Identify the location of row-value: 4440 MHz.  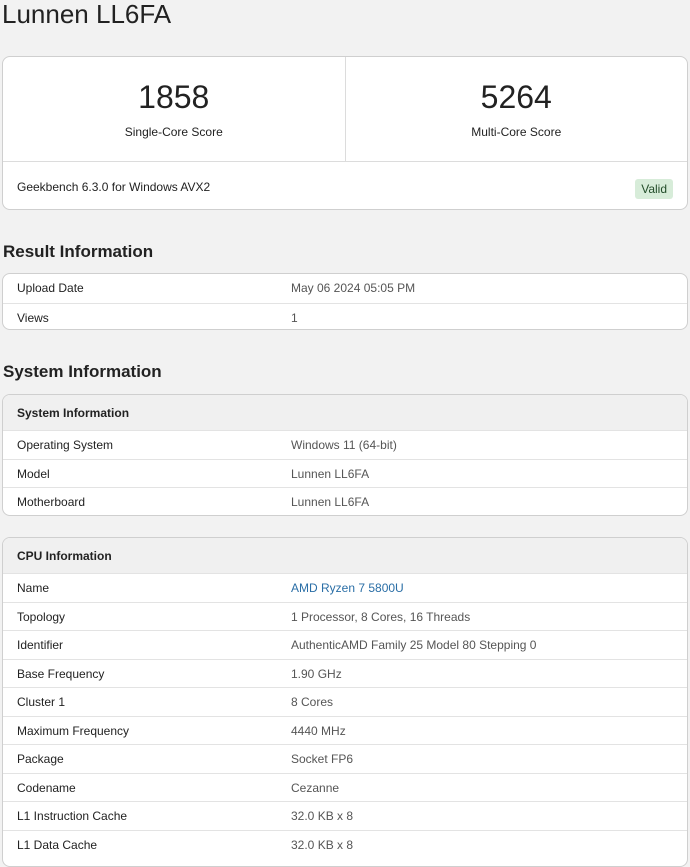
(318, 730).